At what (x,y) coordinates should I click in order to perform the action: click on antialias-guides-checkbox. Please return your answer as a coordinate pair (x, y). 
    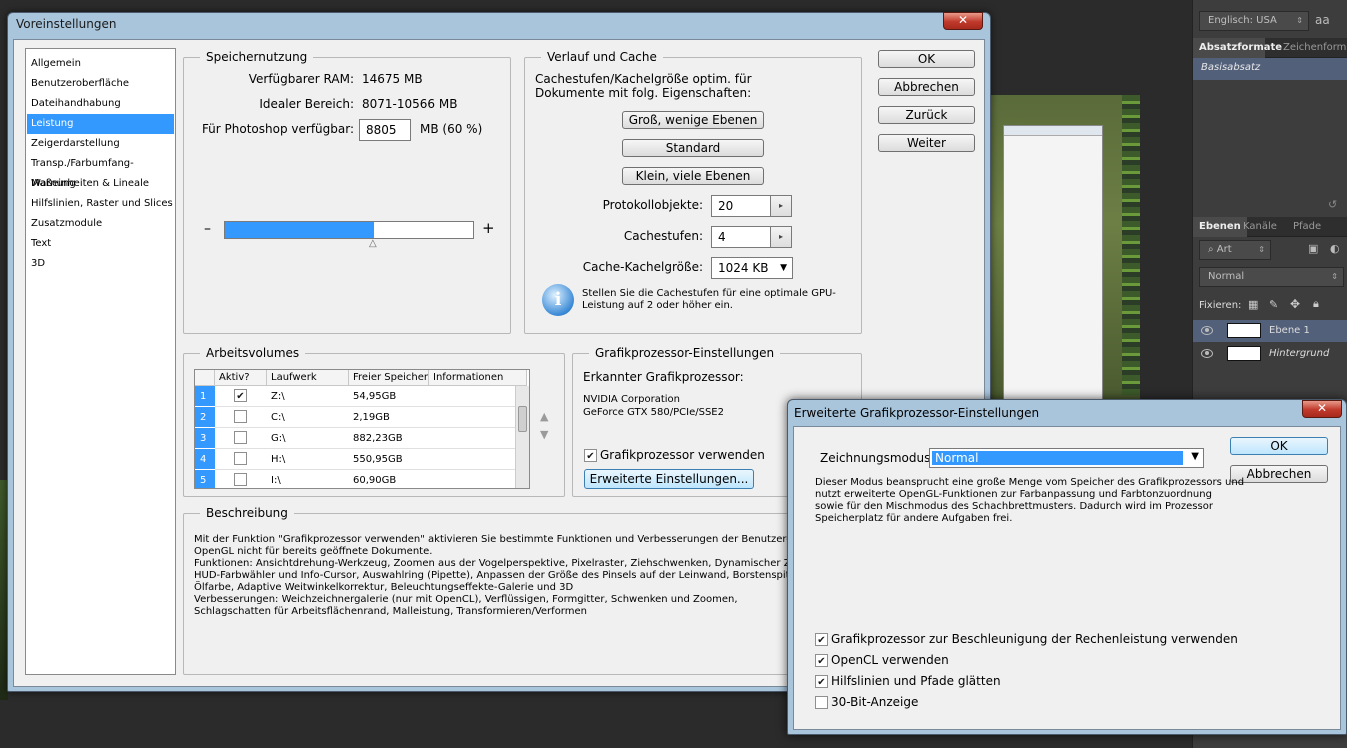
    Looking at the image, I should click on (821, 681).